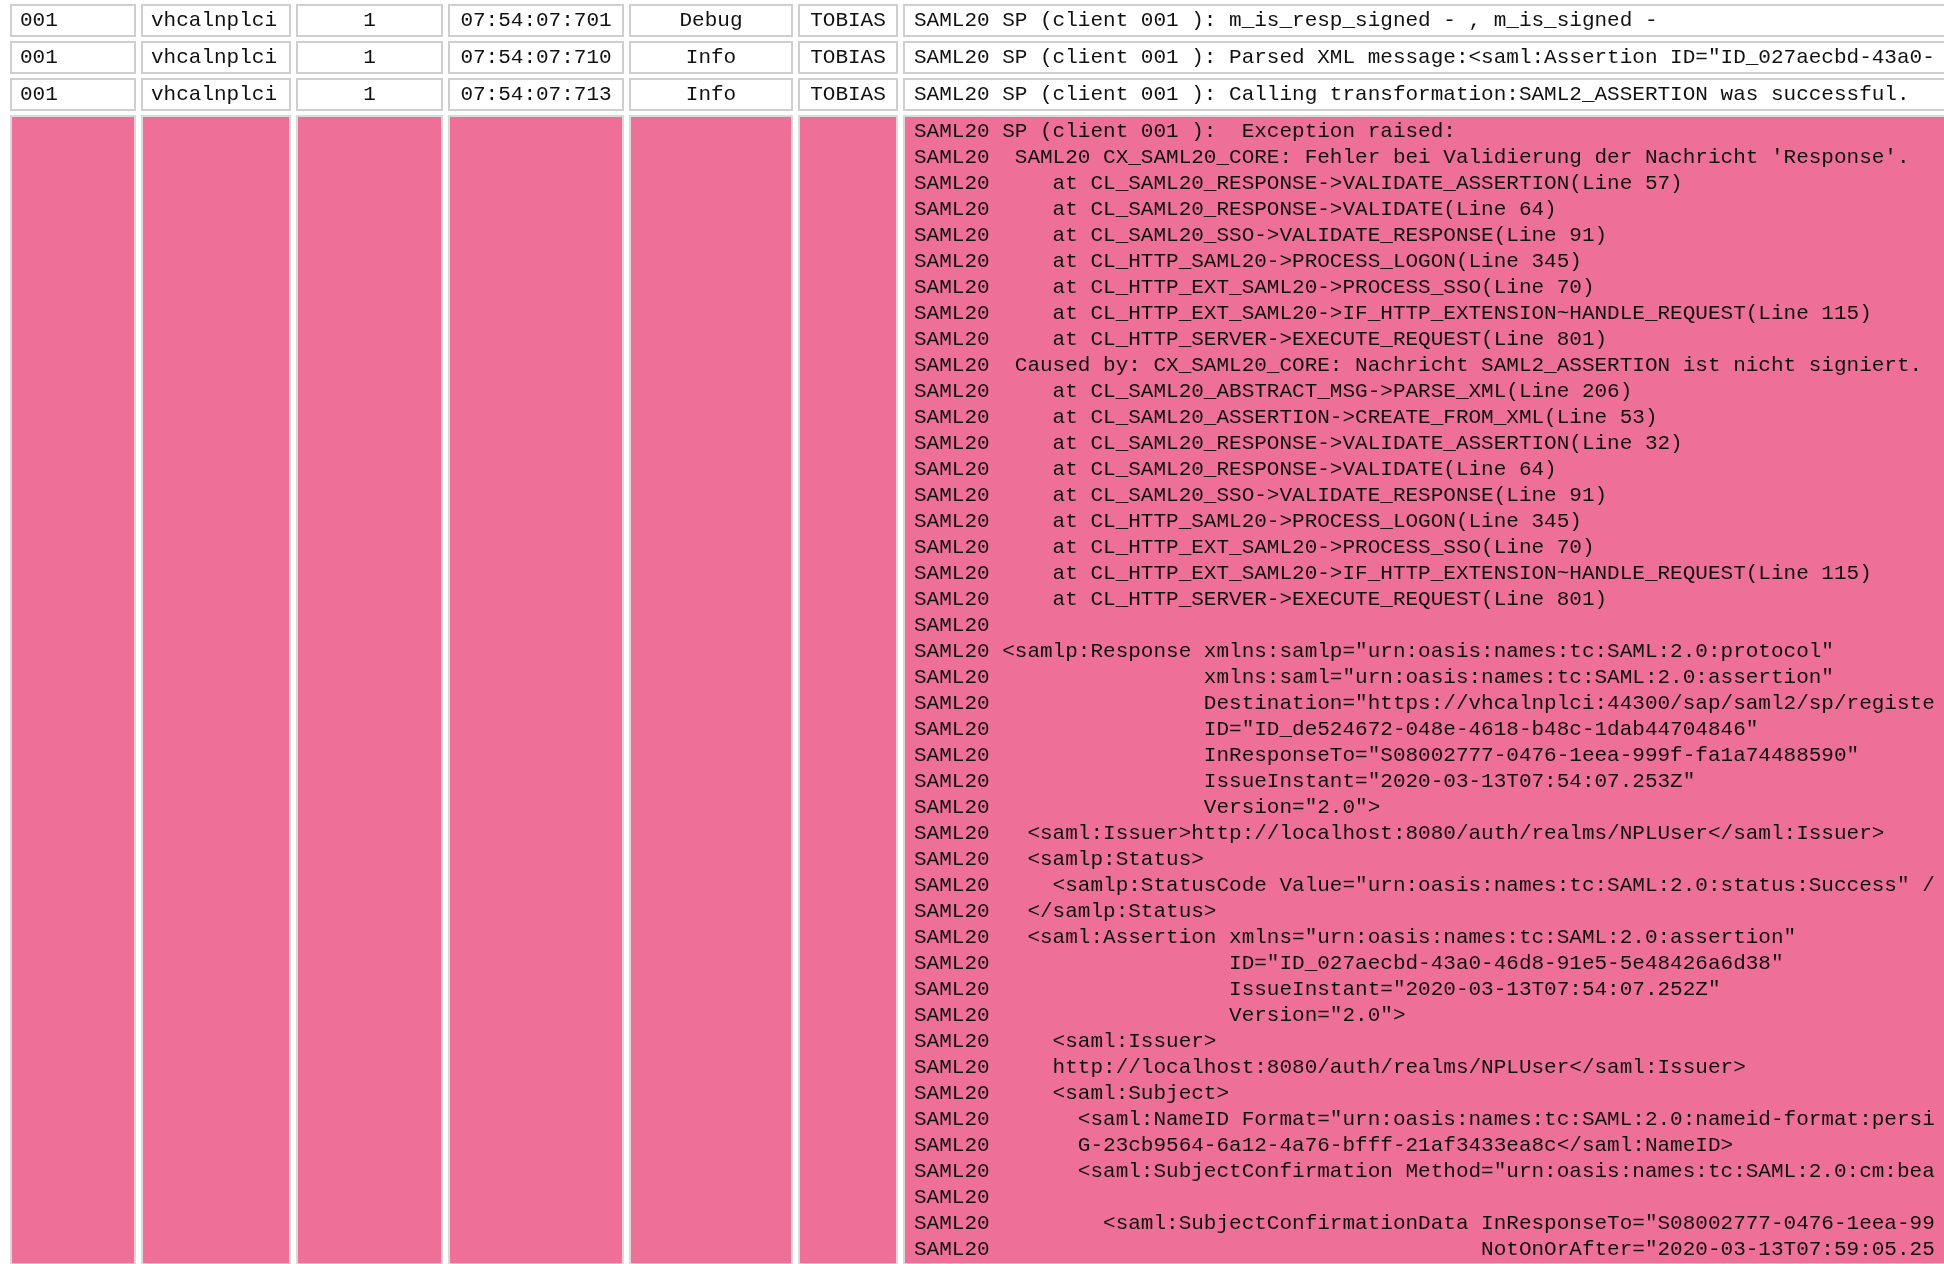 This screenshot has width=1944, height=1264. What do you see at coordinates (1419, 366) in the screenshot?
I see `log-line: SAML20 Caused by: CX_SAML20_CORE: Nachricht SAML2_ASSERTION ist nicht signiert.` at bounding box center [1419, 366].